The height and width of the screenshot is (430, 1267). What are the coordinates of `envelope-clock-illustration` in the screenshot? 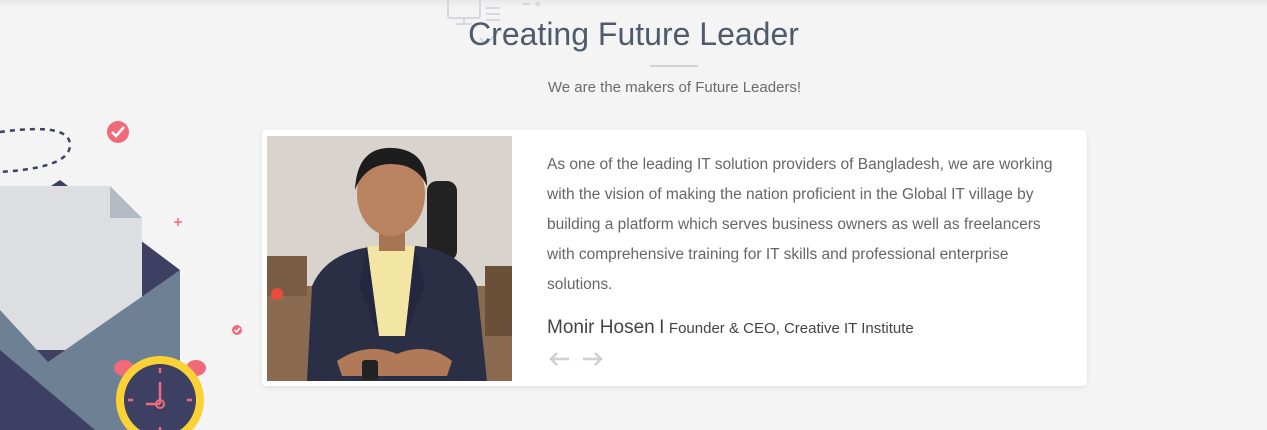 It's located at (121, 275).